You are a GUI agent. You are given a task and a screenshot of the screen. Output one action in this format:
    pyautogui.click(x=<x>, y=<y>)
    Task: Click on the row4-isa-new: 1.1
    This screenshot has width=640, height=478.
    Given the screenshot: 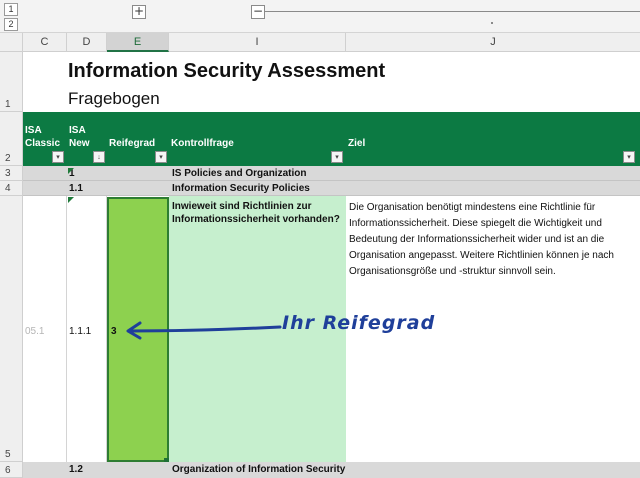 What is the action you would take?
    pyautogui.click(x=76, y=188)
    